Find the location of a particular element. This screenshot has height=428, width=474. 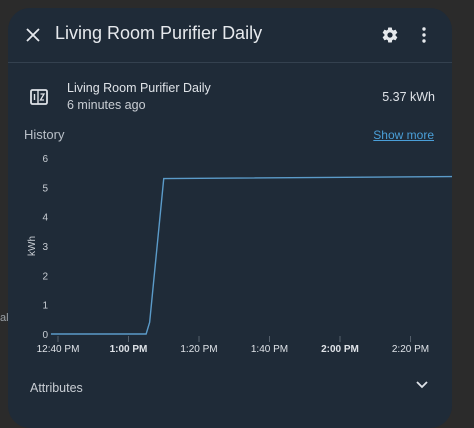

y-tick-label: 1 is located at coordinates (45, 306).